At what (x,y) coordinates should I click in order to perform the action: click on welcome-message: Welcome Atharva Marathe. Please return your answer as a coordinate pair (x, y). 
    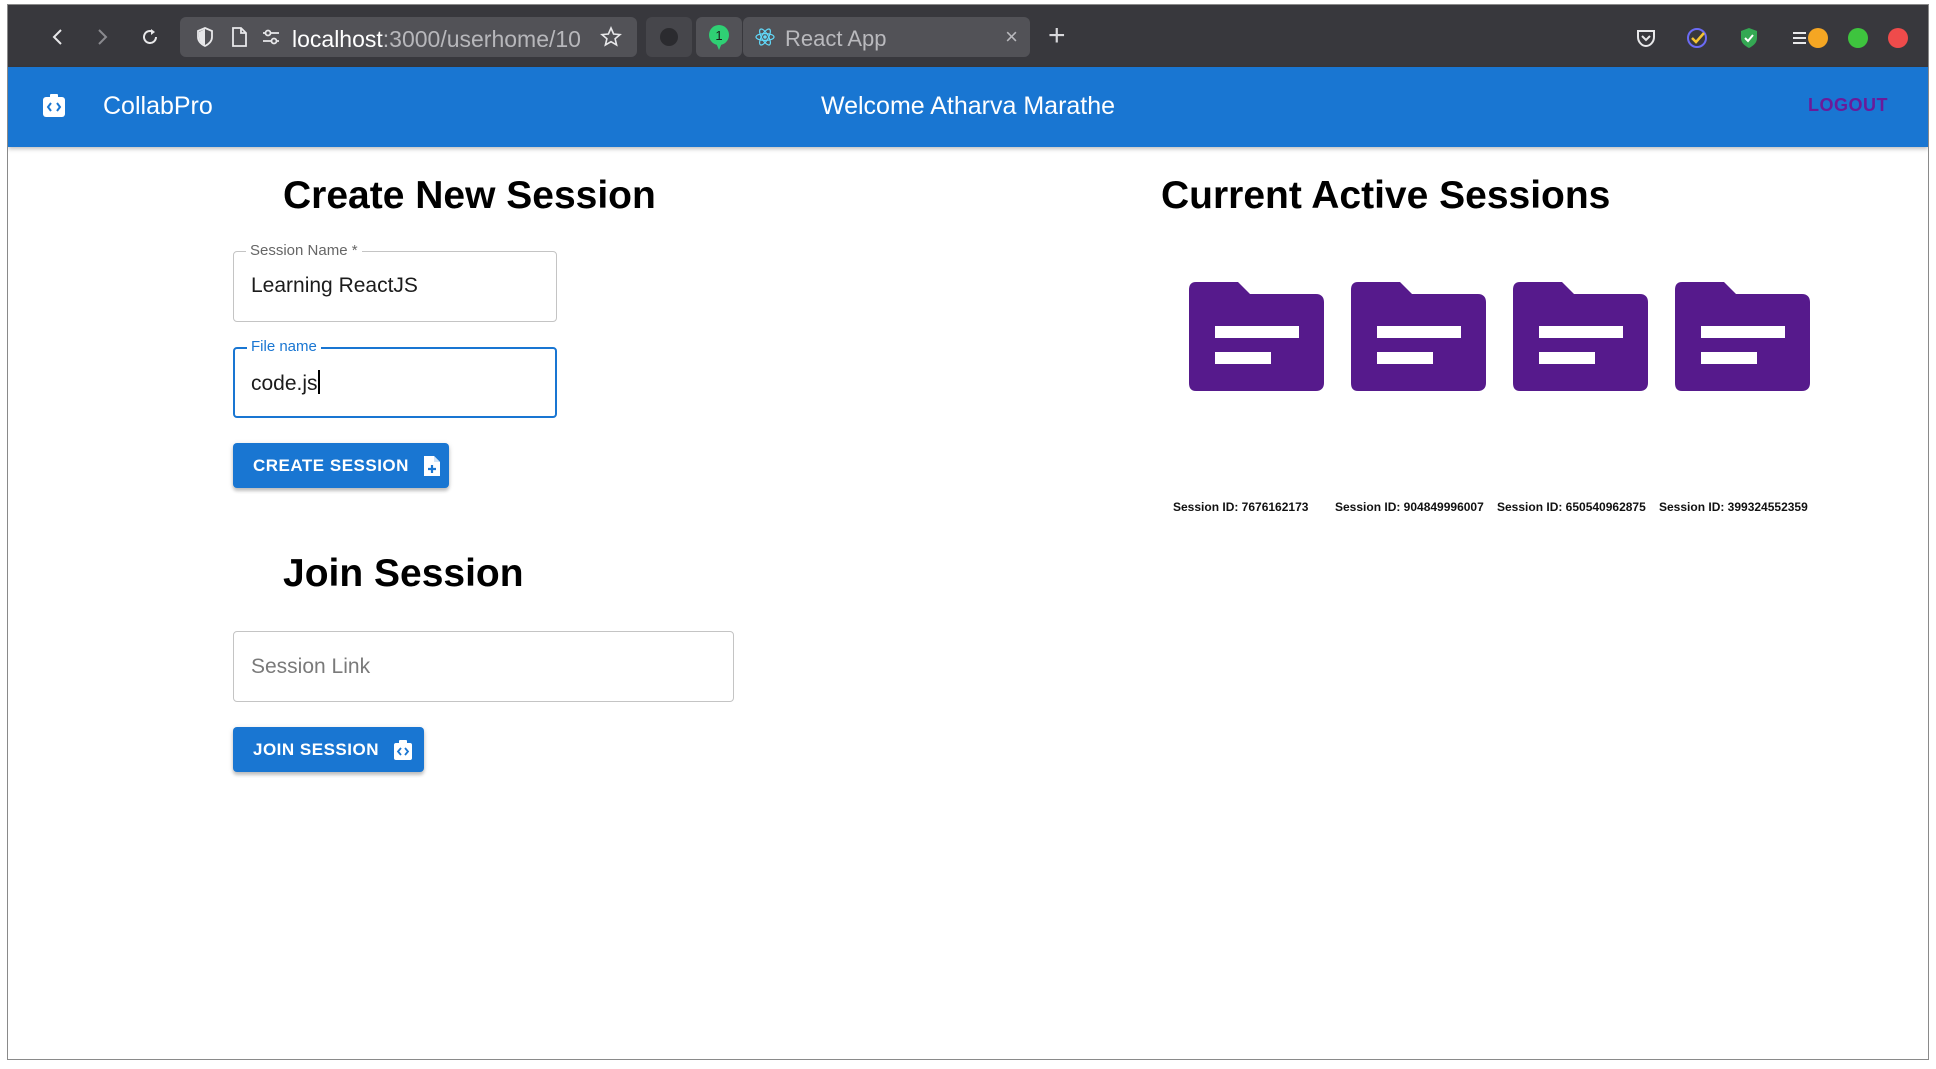
    Looking at the image, I should click on (968, 106).